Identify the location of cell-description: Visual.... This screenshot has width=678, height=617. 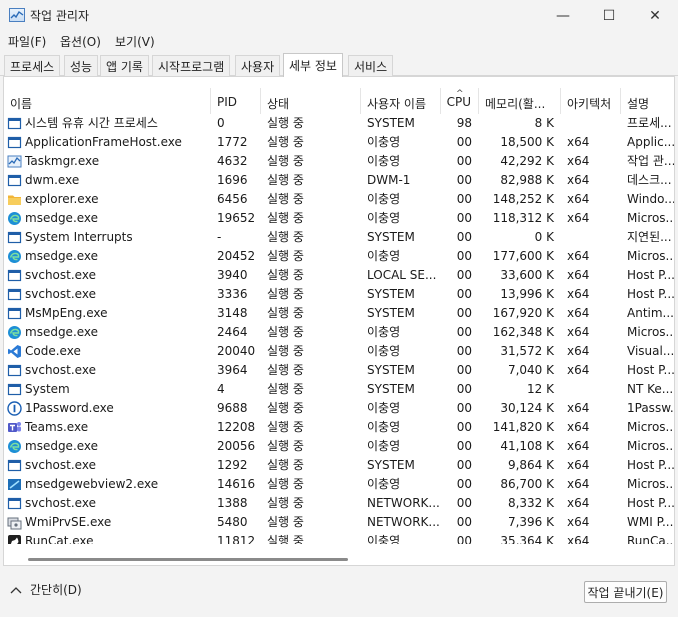
(651, 351).